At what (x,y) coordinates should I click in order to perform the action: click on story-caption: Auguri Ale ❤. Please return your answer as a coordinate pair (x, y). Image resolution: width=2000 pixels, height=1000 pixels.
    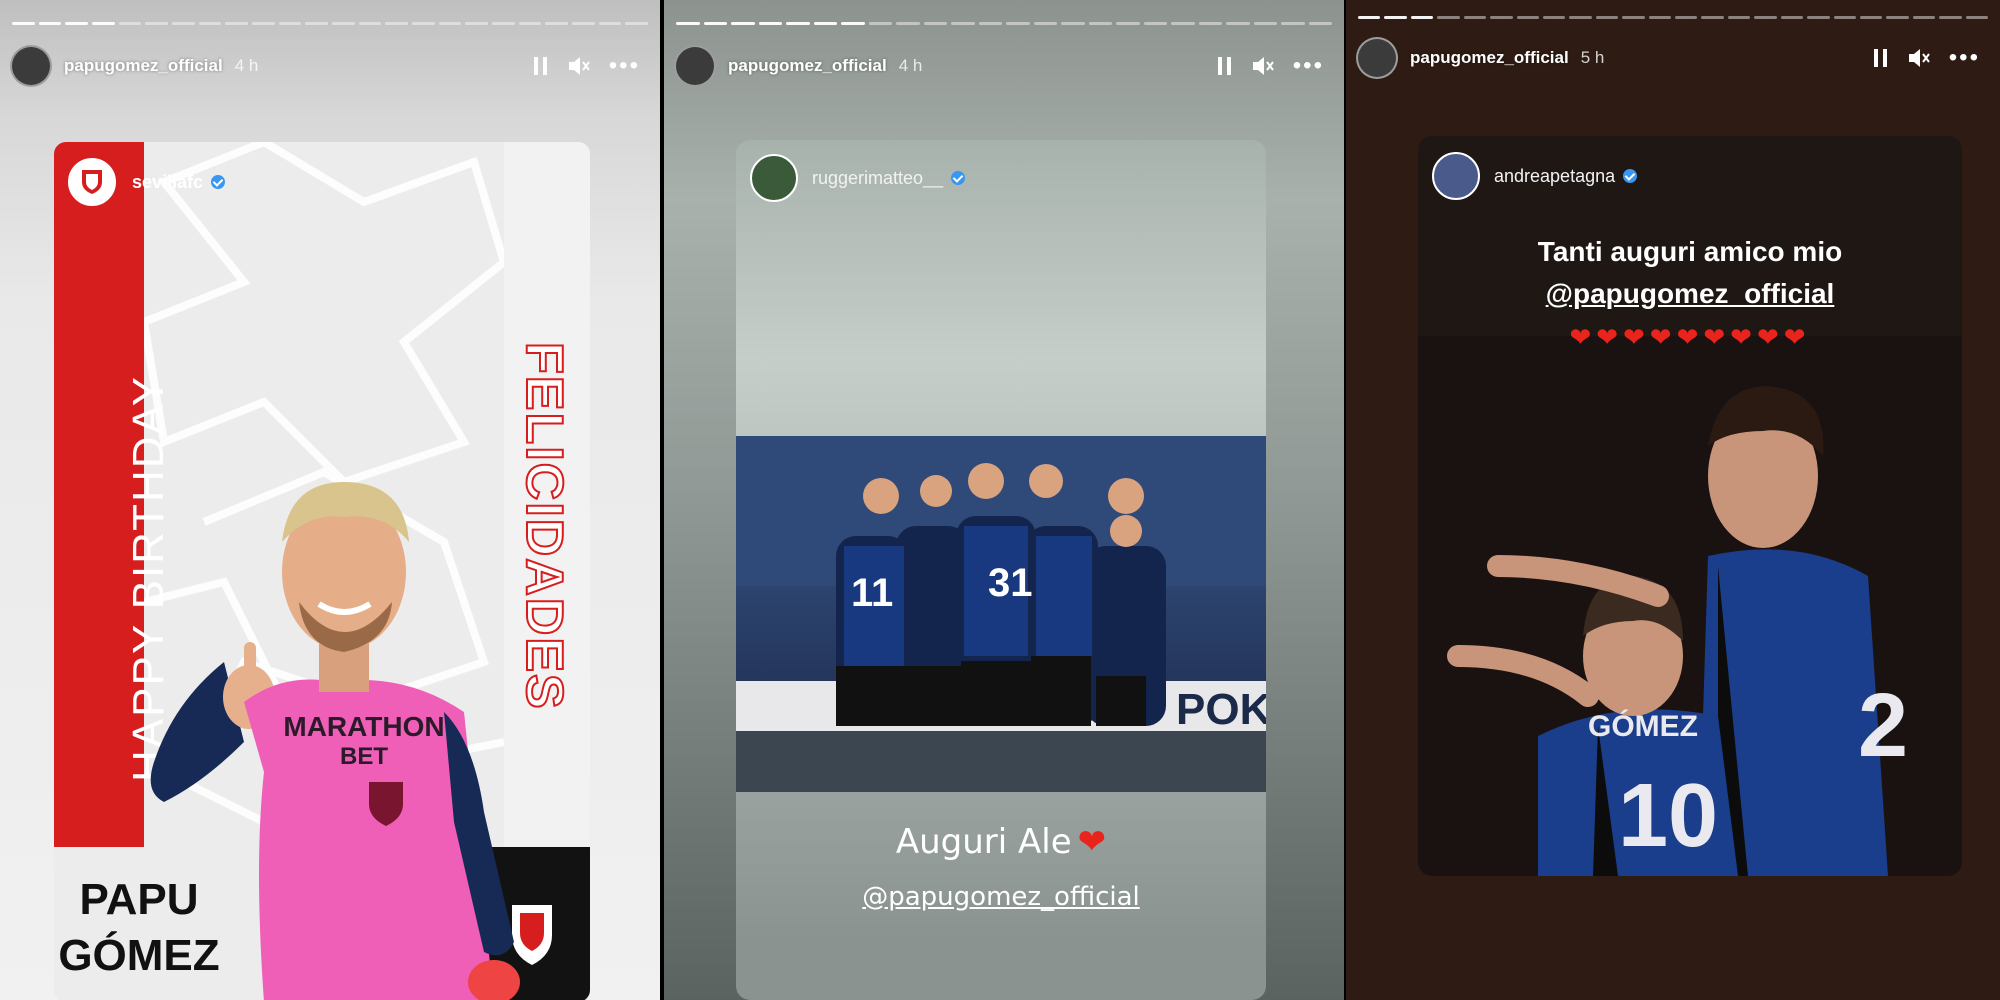
    Looking at the image, I should click on (1001, 842).